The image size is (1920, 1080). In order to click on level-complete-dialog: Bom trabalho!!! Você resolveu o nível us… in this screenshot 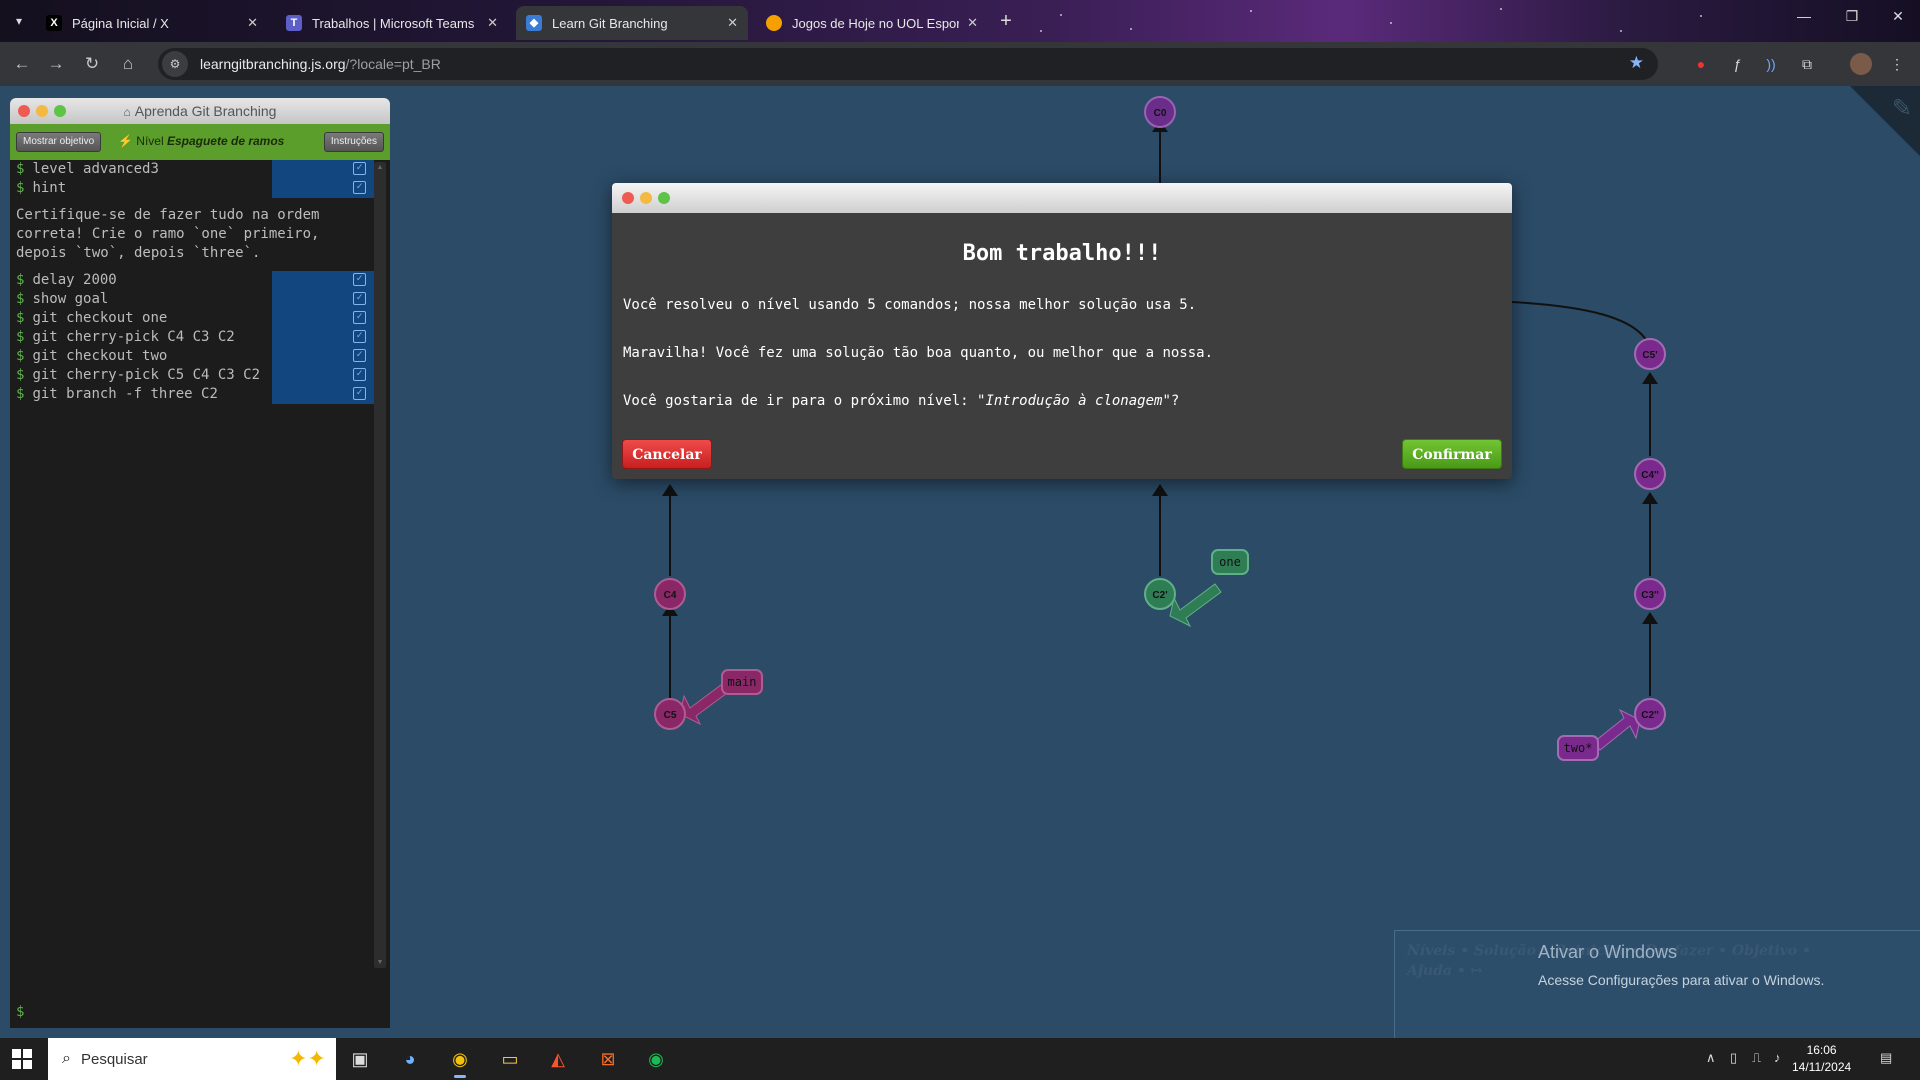, I will do `click(1062, 331)`.